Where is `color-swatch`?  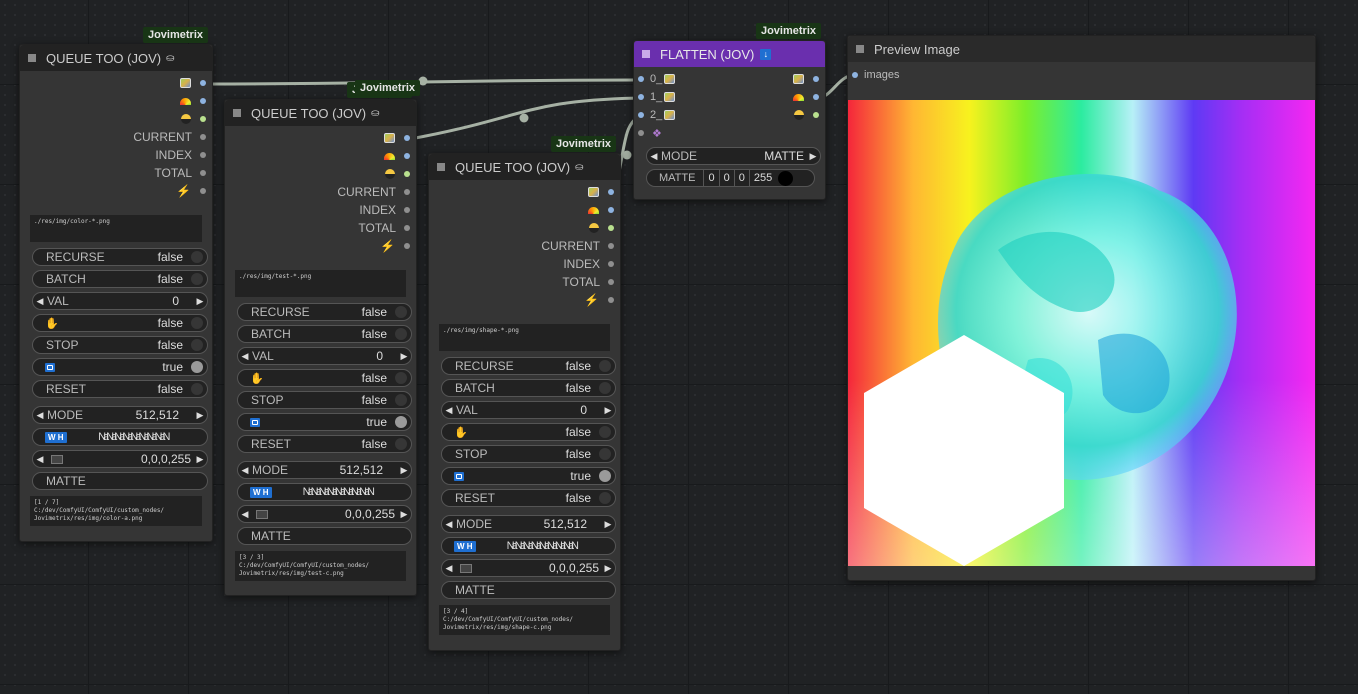 color-swatch is located at coordinates (786, 178).